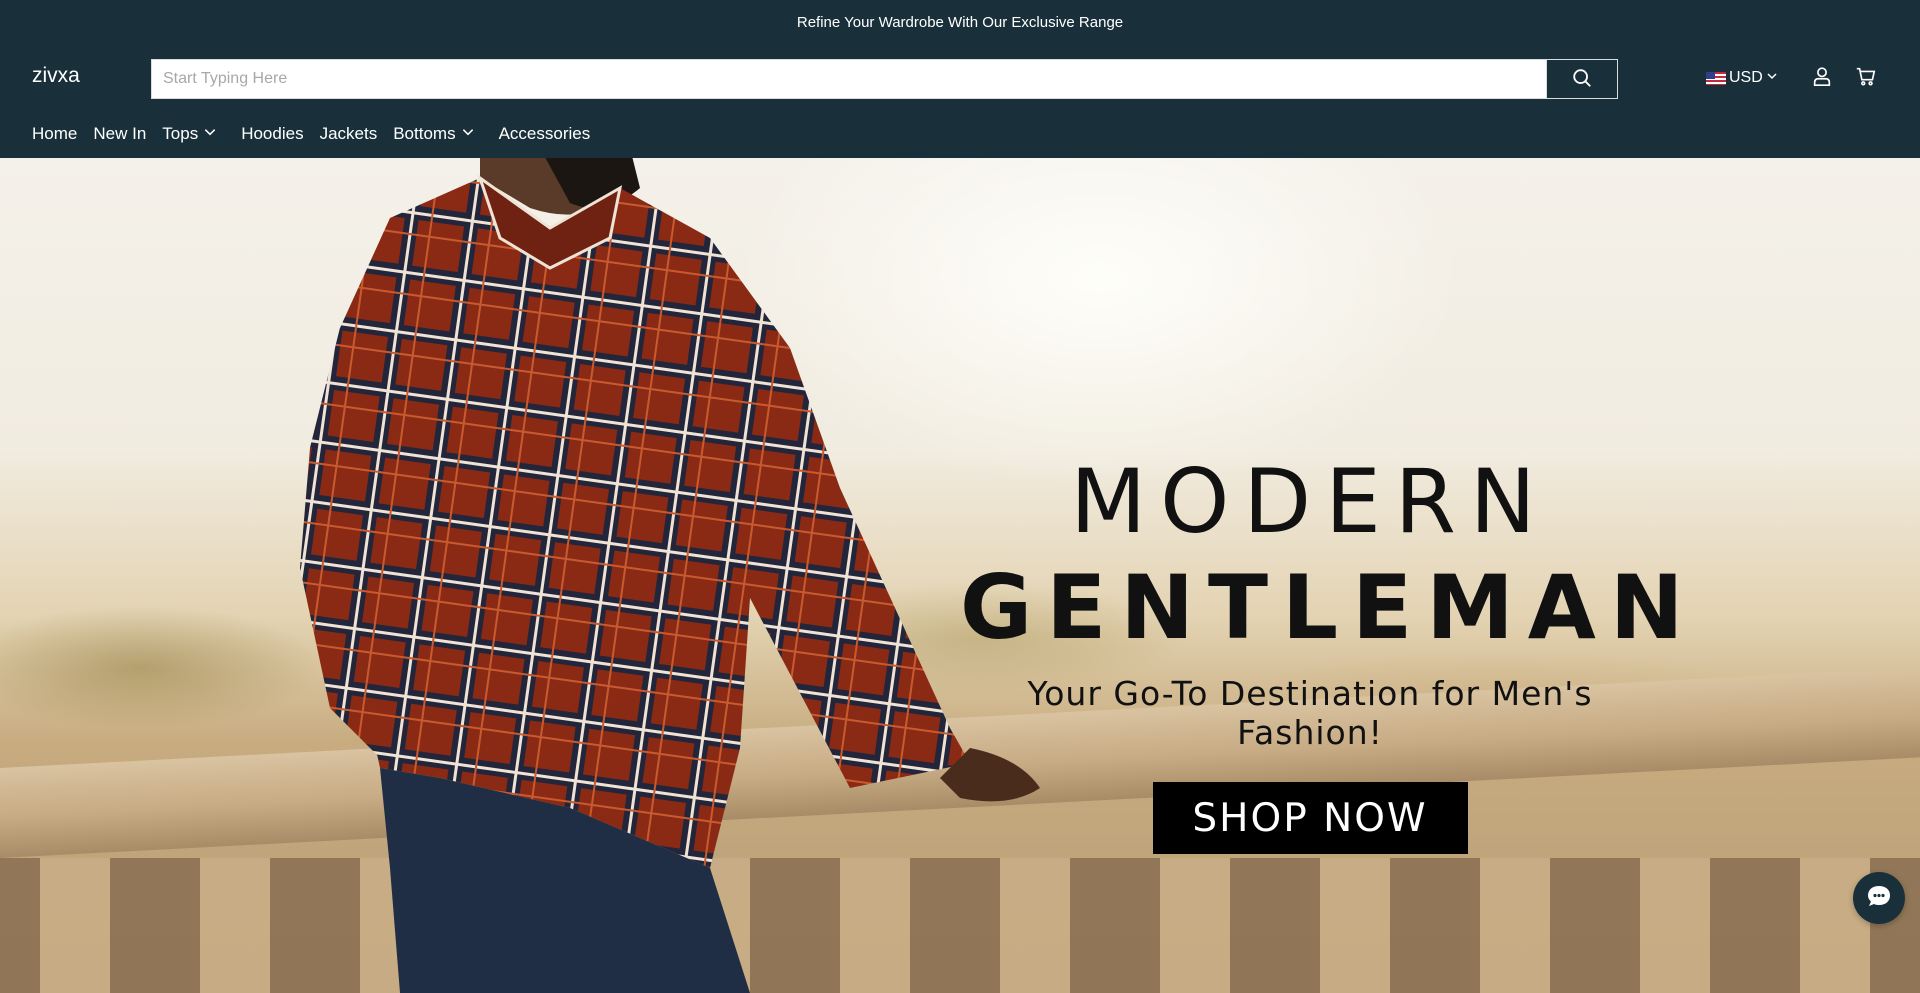  I want to click on nav-item-label: Tops, so click(180, 133).